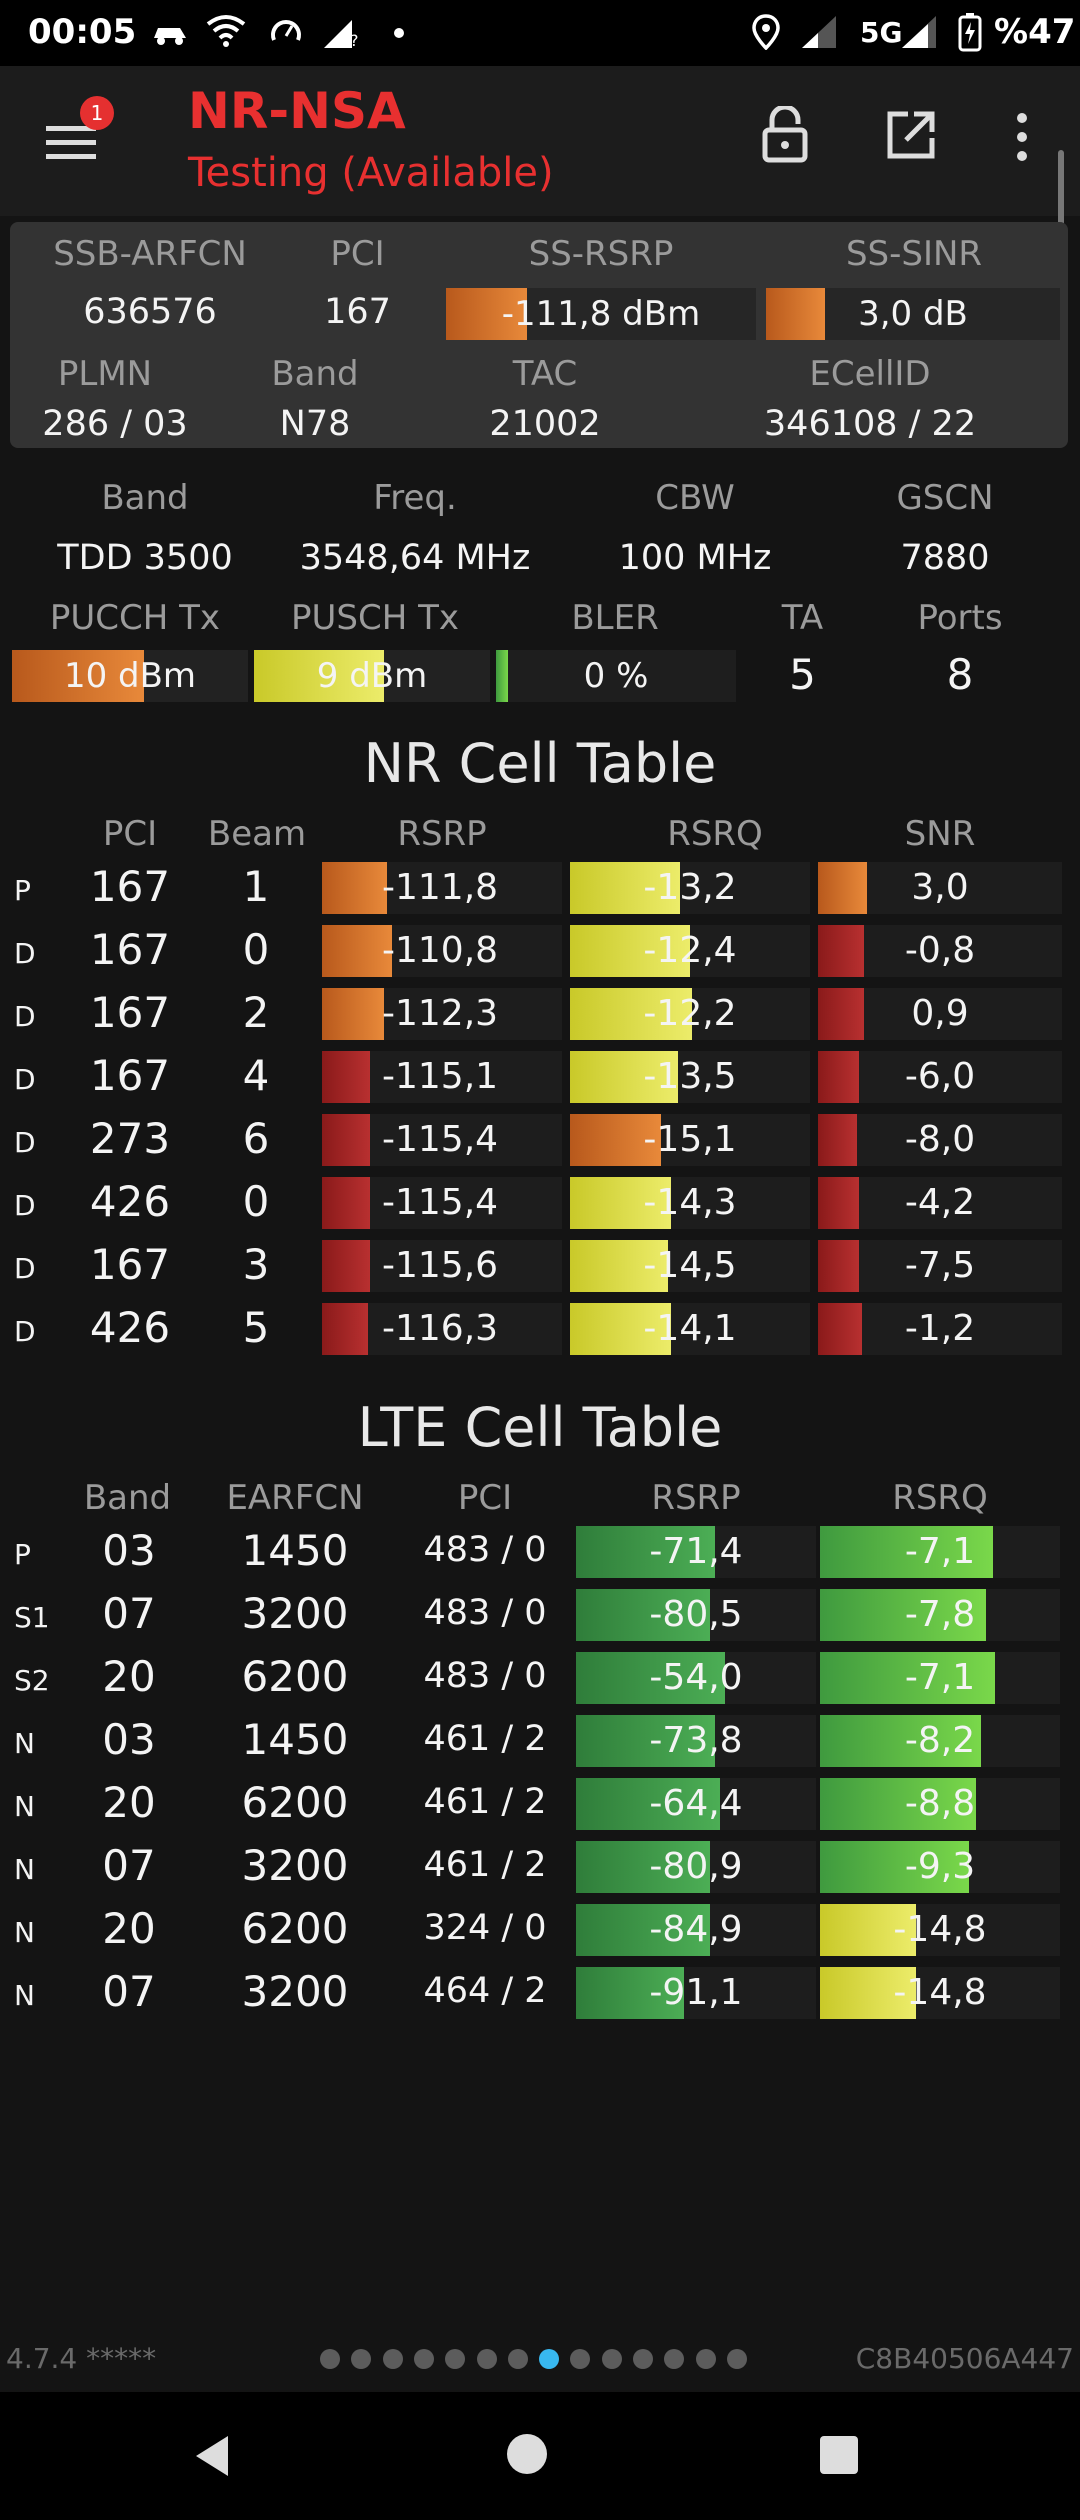 The image size is (1080, 2520). What do you see at coordinates (357, 254) in the screenshot?
I see `pci-header: PCI` at bounding box center [357, 254].